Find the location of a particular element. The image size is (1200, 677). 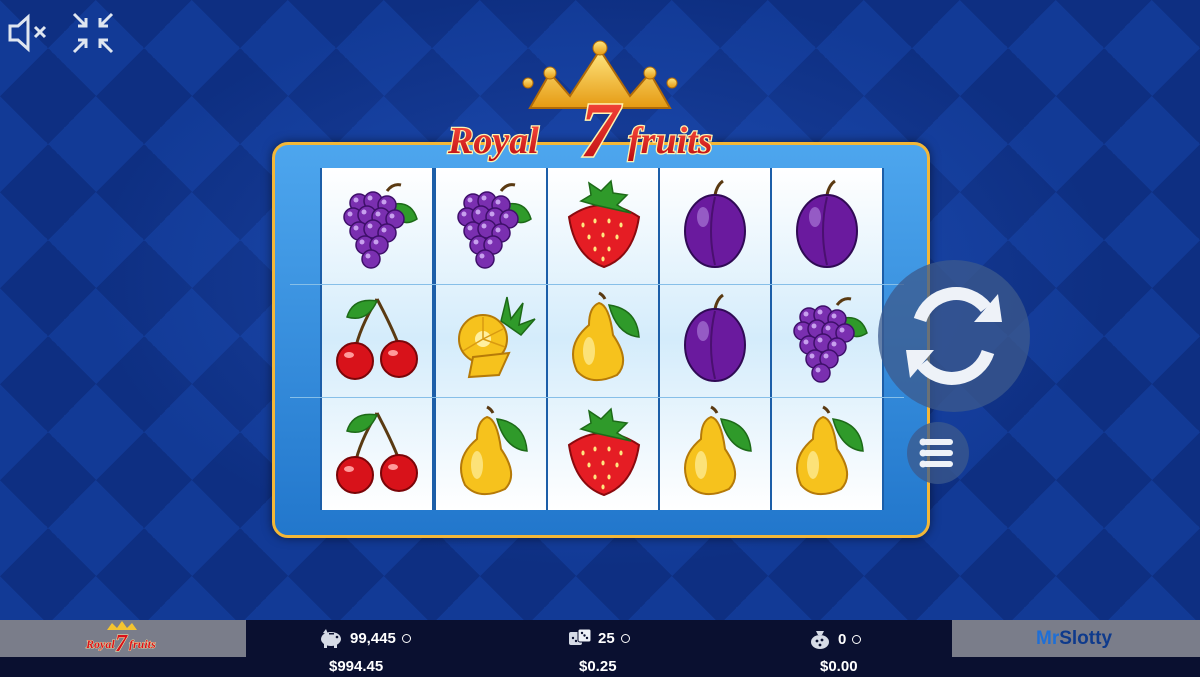

mini-logo: Royal 7 fruits is located at coordinates (120, 639).